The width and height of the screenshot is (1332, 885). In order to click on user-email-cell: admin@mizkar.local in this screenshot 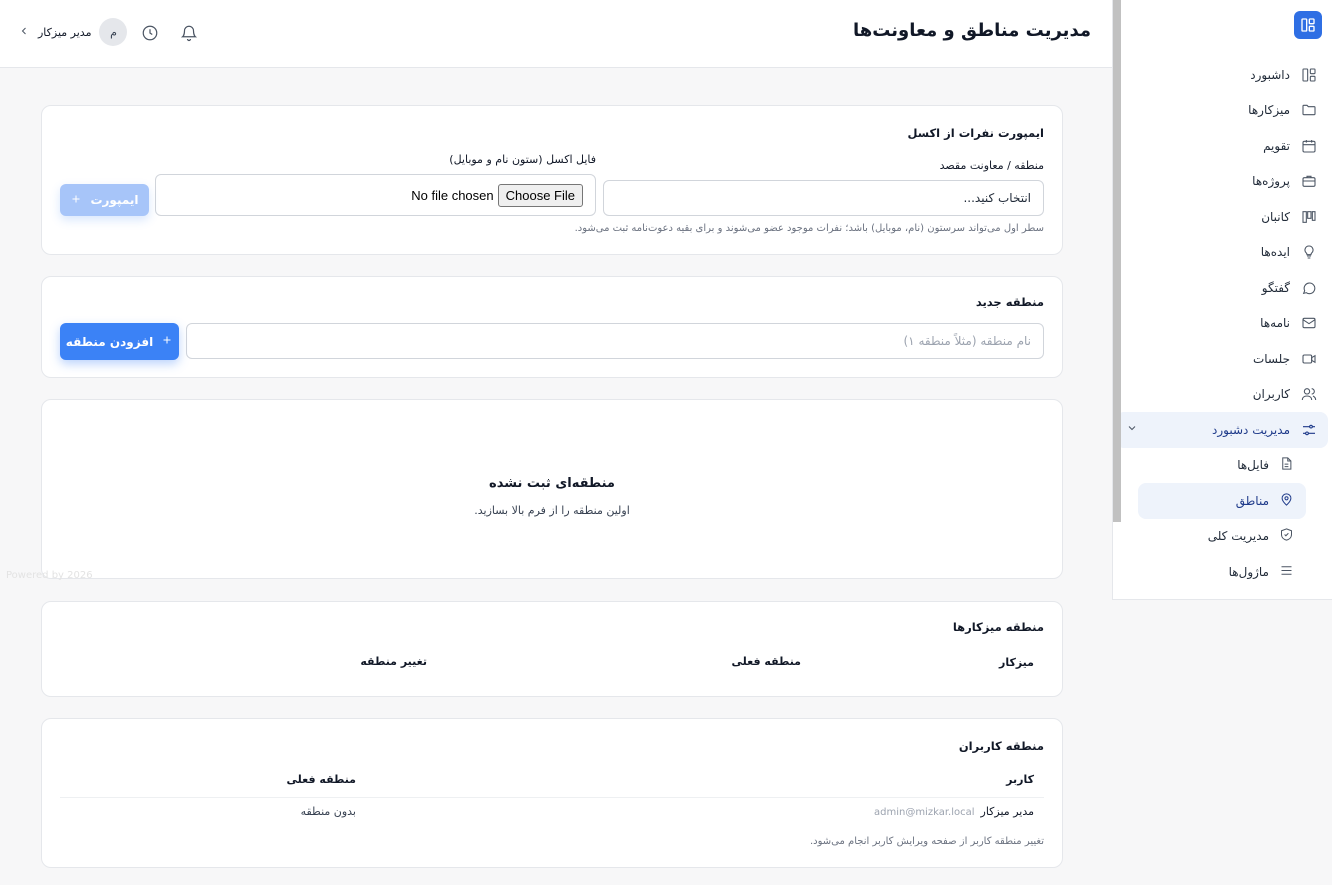, I will do `click(924, 812)`.